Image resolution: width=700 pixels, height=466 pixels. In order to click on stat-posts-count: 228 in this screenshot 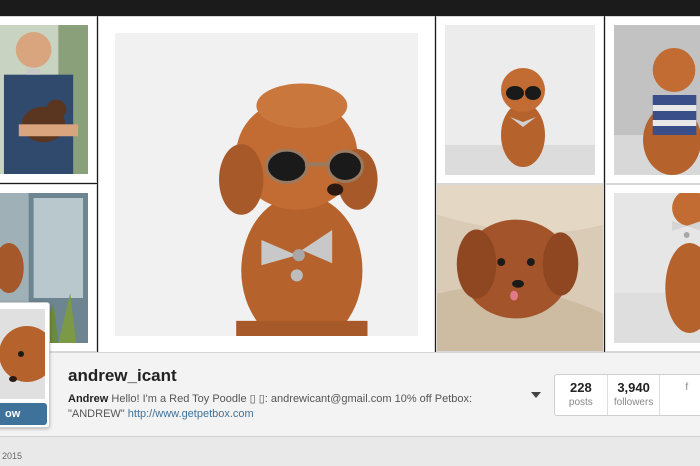, I will do `click(581, 387)`.